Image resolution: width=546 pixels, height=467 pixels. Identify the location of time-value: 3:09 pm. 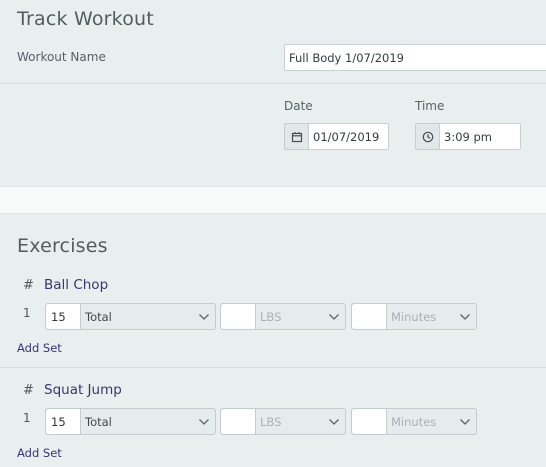
(468, 136).